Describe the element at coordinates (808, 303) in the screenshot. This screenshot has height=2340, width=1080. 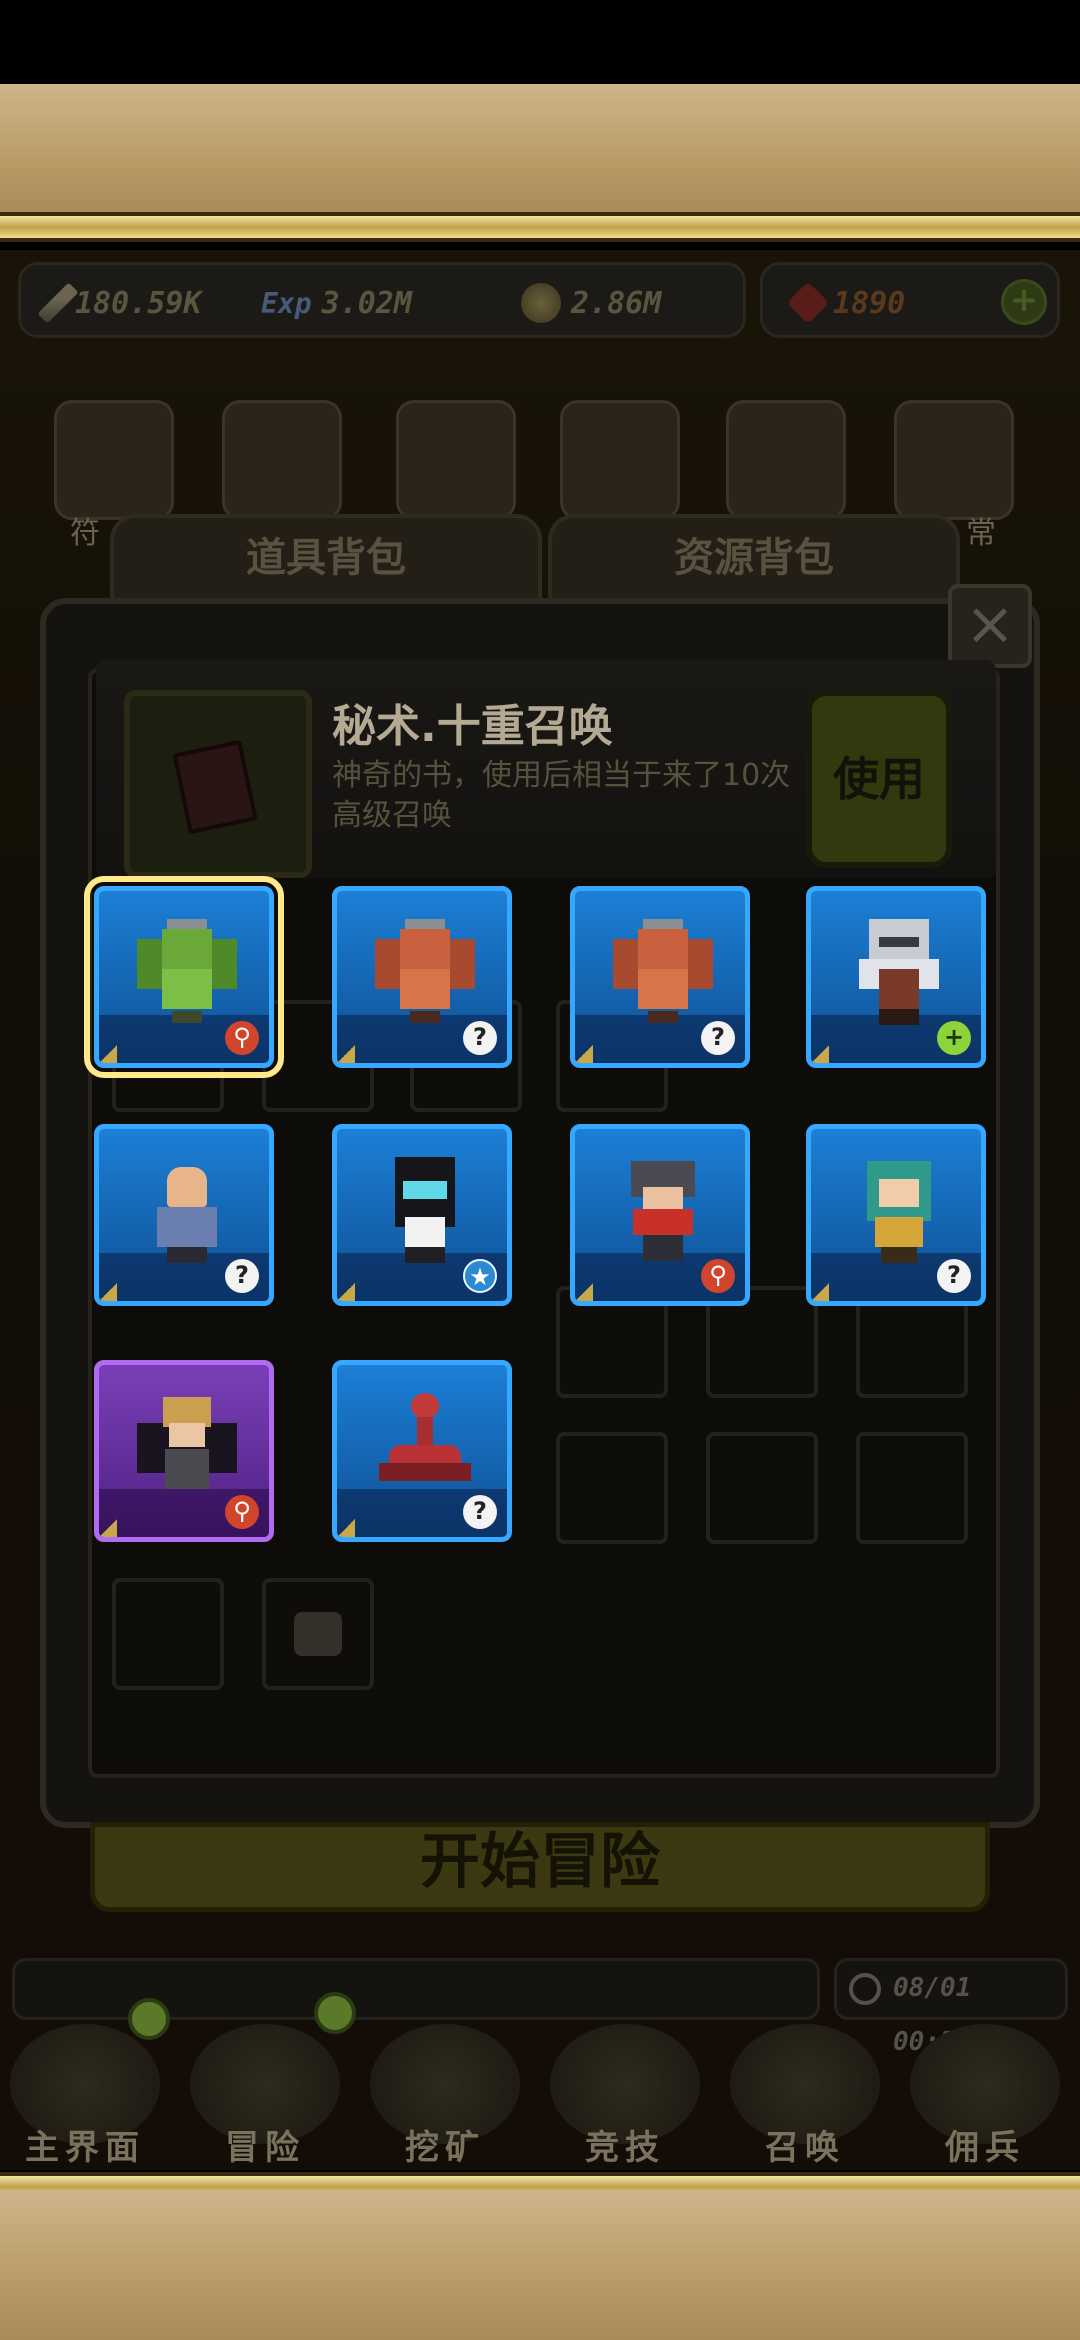
I see `gem-icon` at that location.